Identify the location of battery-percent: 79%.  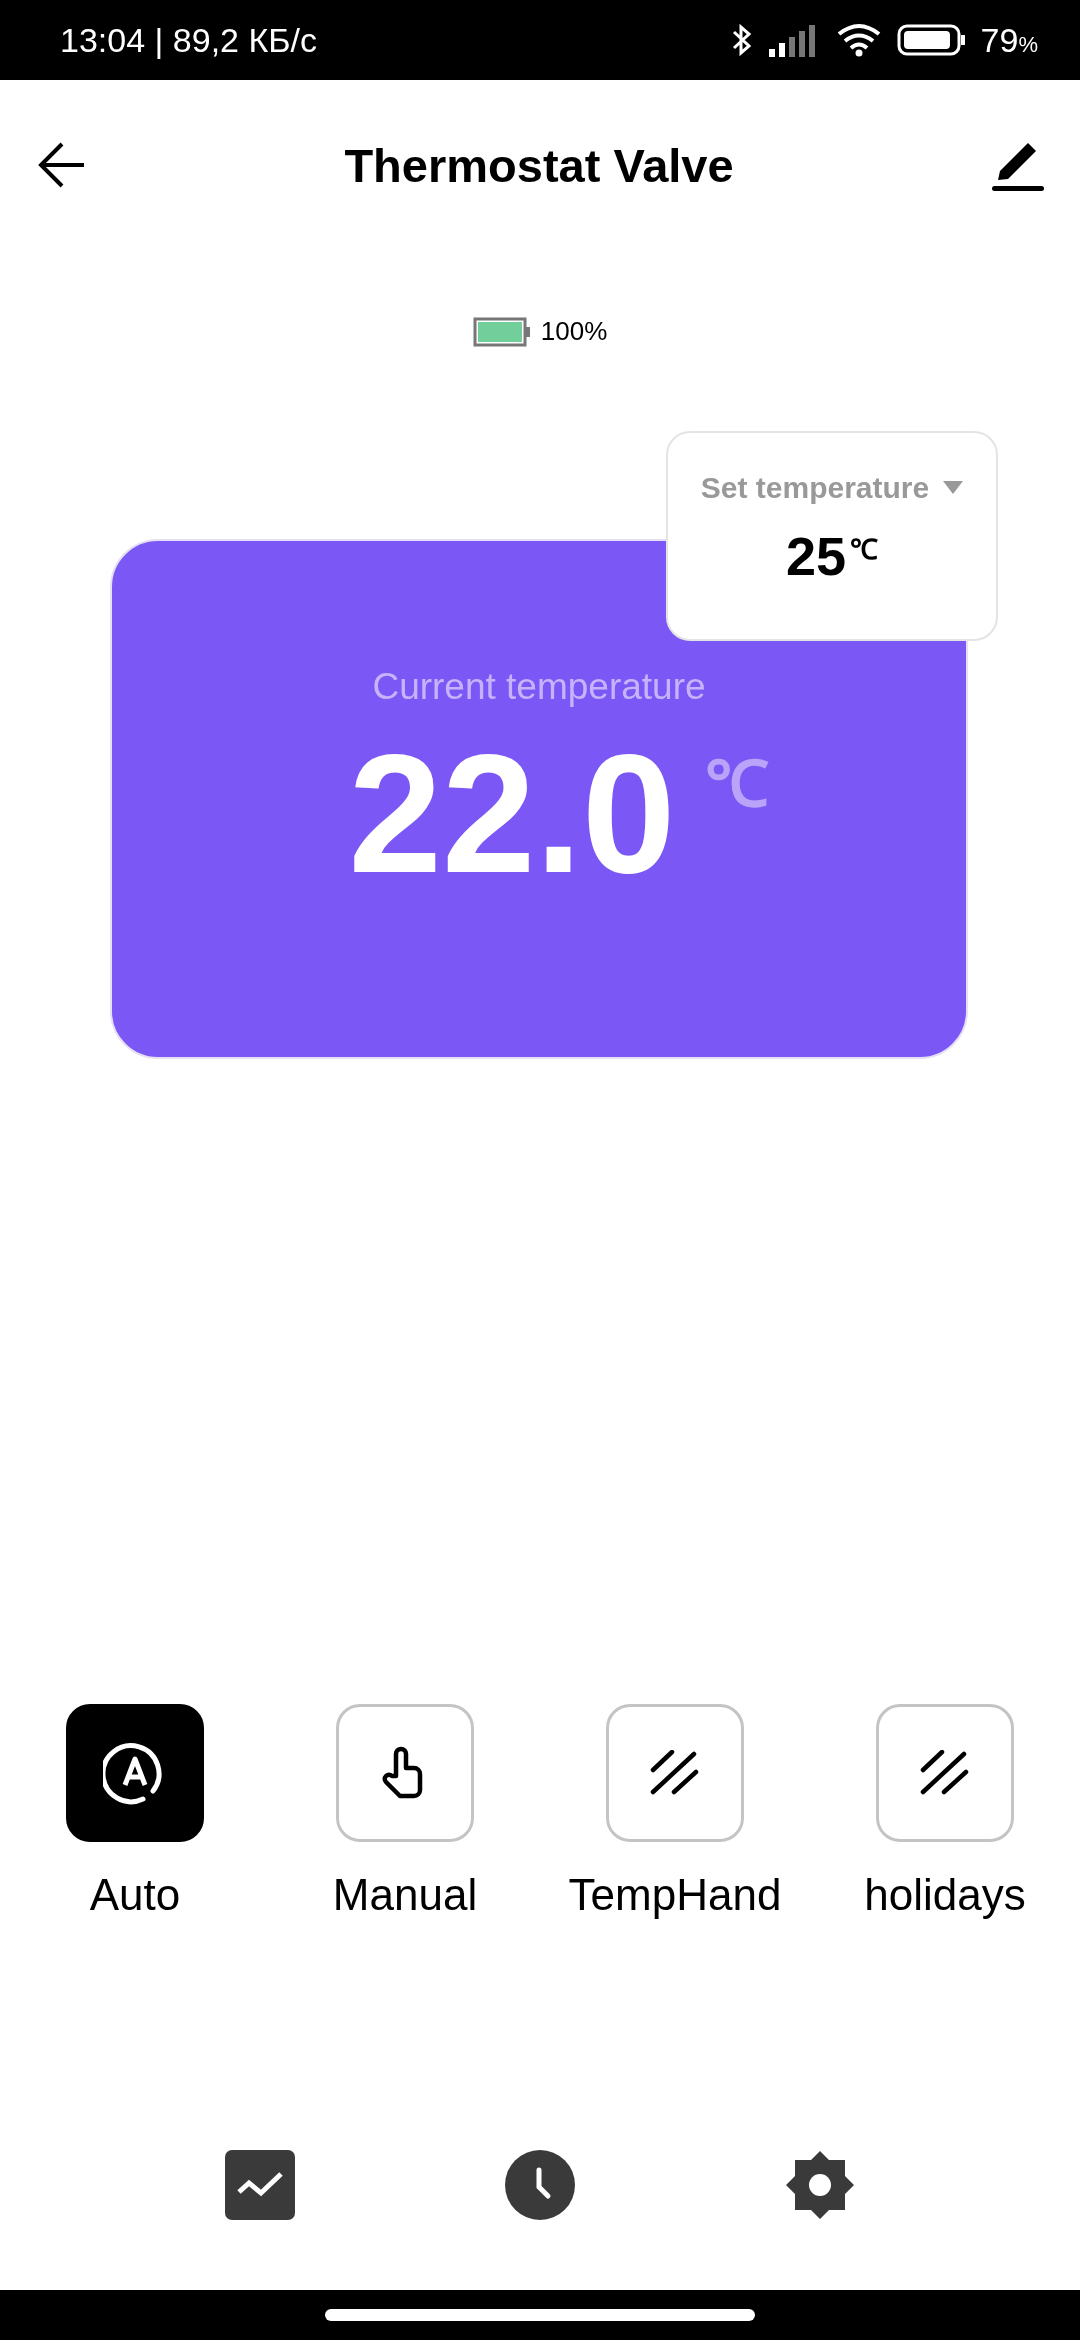
(1009, 40).